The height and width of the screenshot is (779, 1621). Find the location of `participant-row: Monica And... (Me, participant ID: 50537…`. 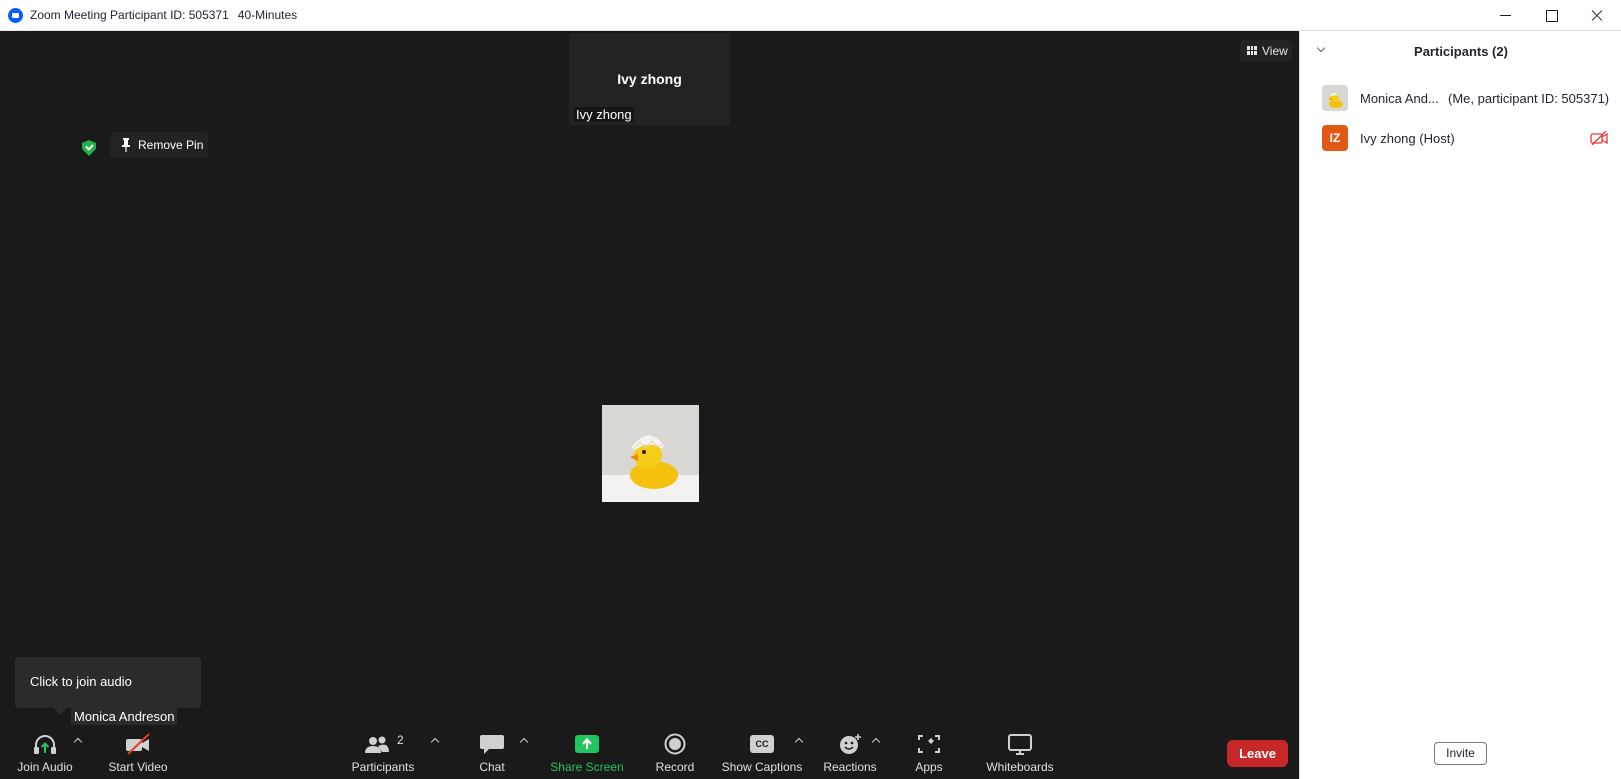

participant-row: Monica And... (Me, participant ID: 50537… is located at coordinates (1460, 98).